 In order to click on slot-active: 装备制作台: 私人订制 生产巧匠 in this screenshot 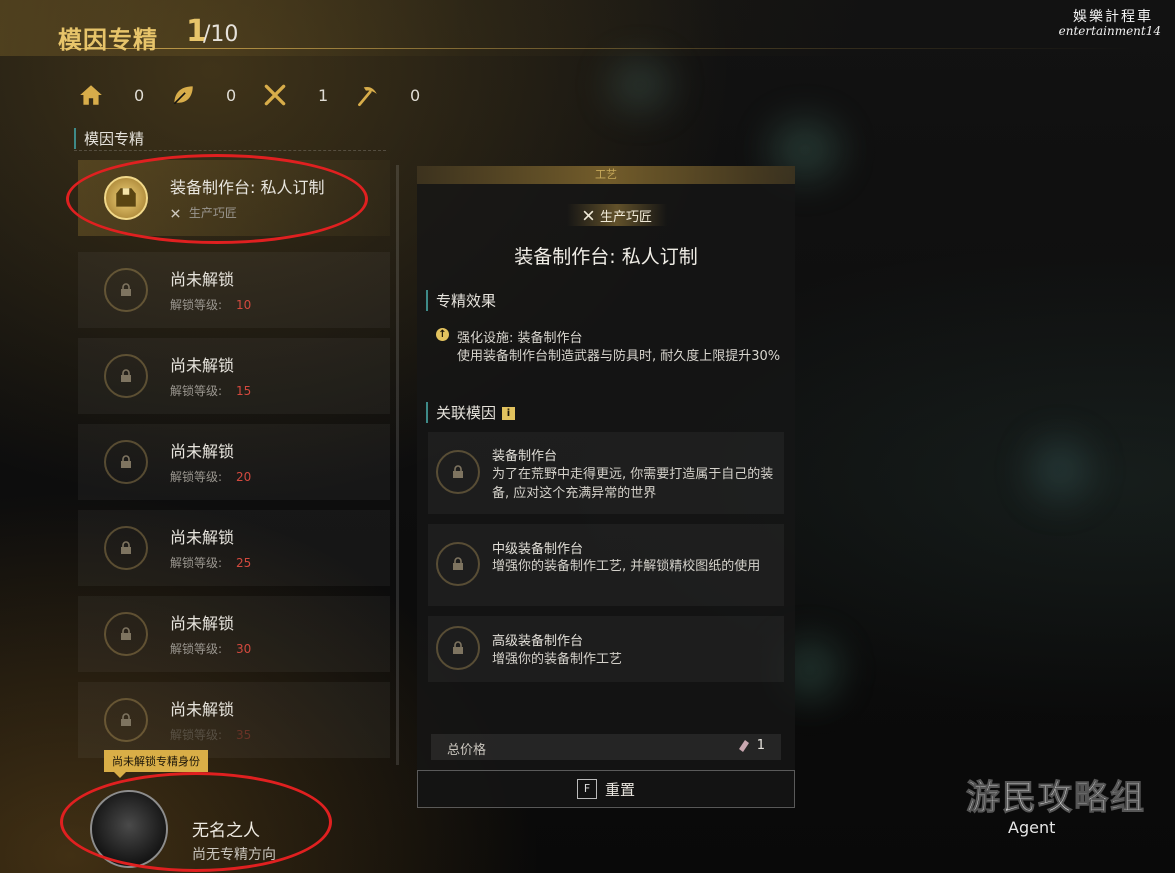, I will do `click(234, 198)`.